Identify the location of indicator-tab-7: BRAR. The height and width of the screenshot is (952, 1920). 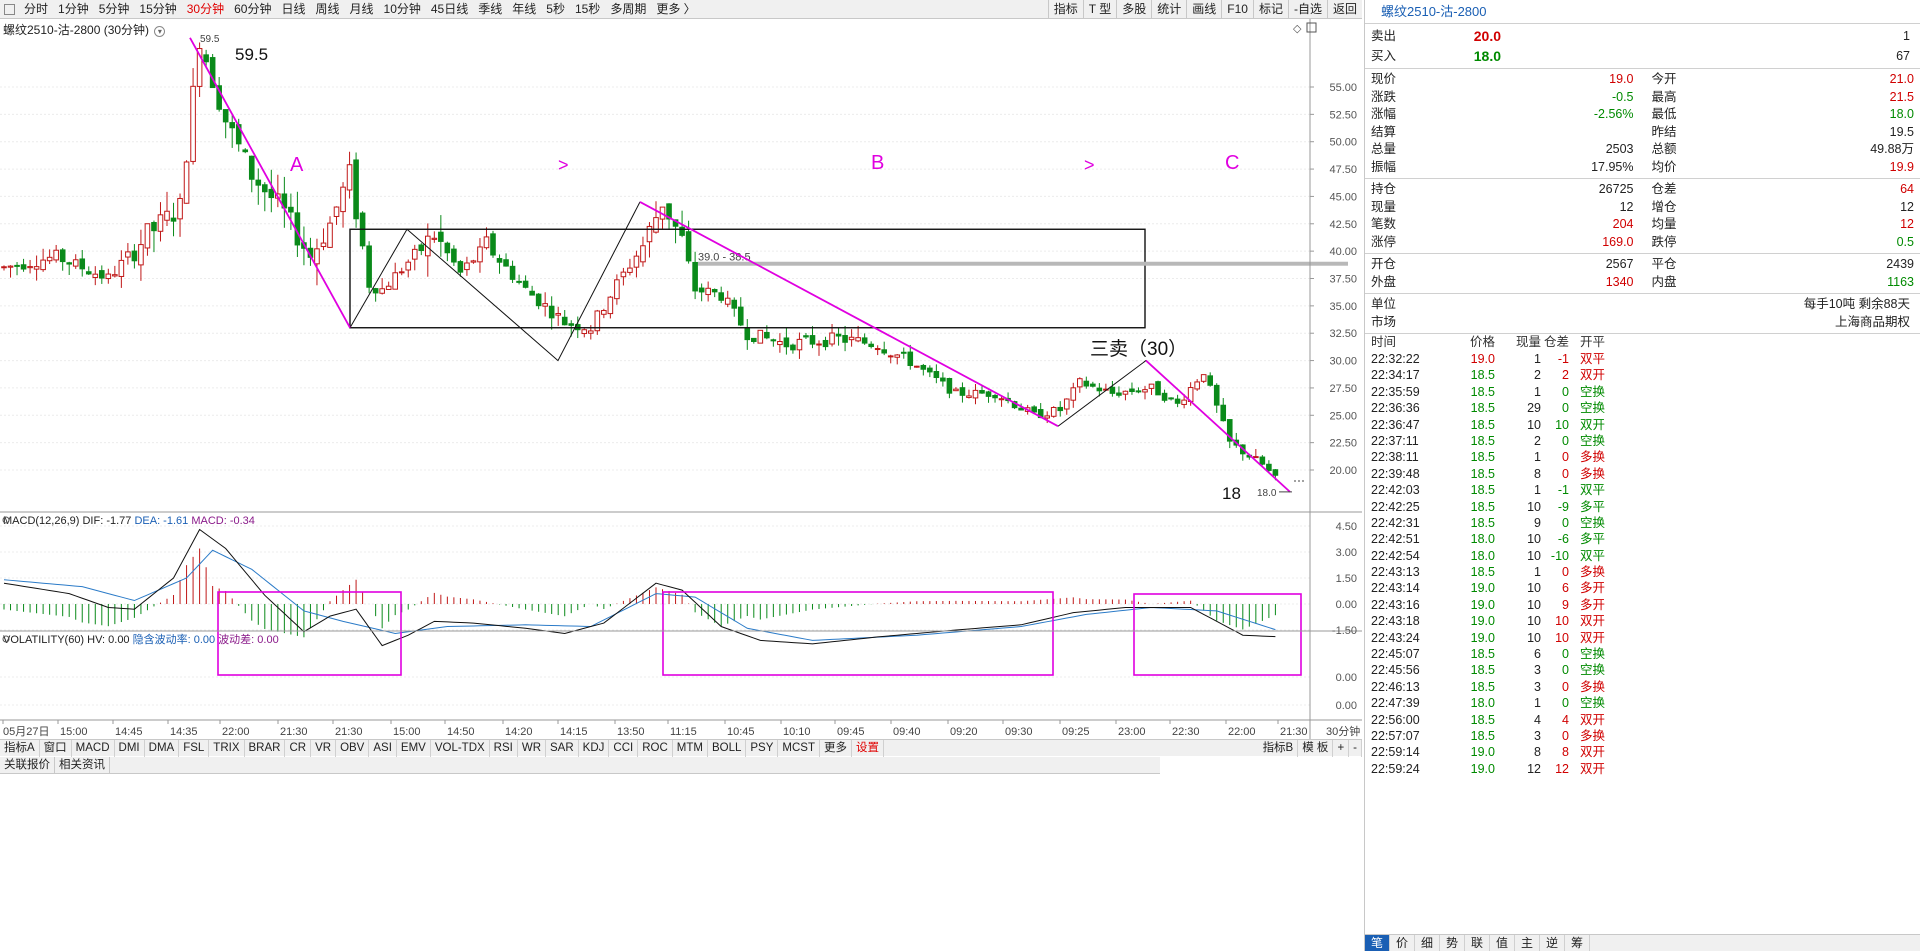
(265, 748).